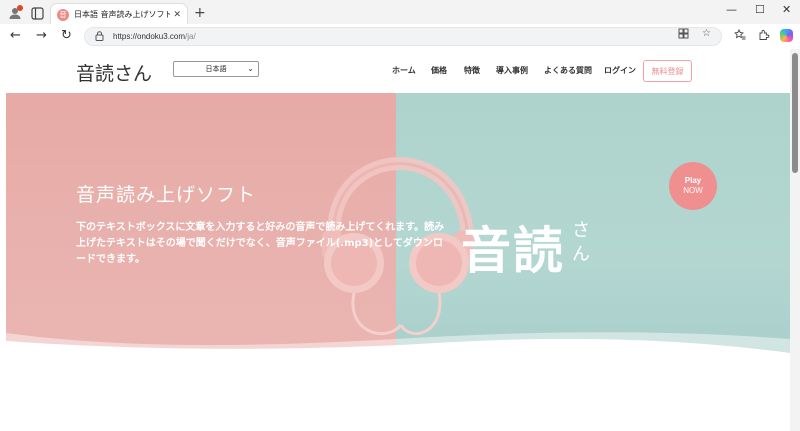 The height and width of the screenshot is (431, 800). What do you see at coordinates (101, 36) in the screenshot?
I see `lock-icon` at bounding box center [101, 36].